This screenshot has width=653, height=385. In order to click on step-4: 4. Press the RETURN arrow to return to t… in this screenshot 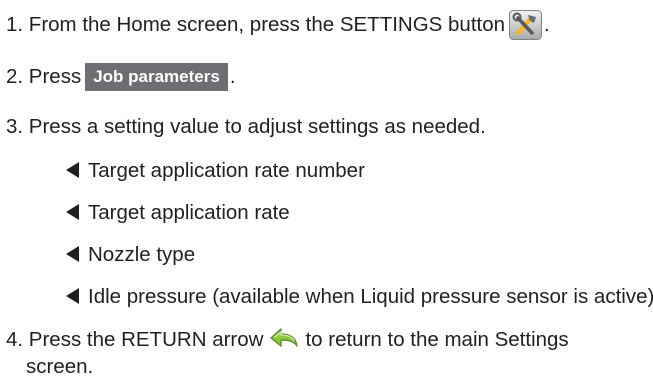, I will do `click(287, 339)`.